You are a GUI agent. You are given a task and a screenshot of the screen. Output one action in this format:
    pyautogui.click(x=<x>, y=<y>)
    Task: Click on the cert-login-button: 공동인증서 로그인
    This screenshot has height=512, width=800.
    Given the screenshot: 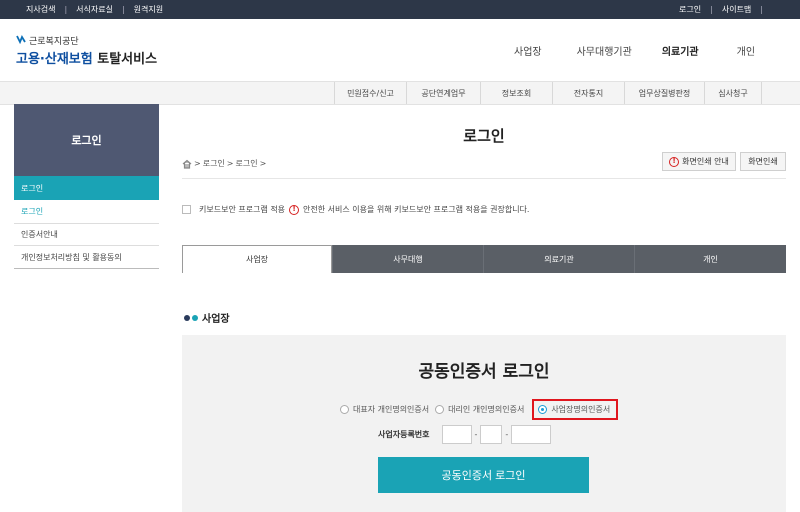 What is the action you would take?
    pyautogui.click(x=483, y=475)
    